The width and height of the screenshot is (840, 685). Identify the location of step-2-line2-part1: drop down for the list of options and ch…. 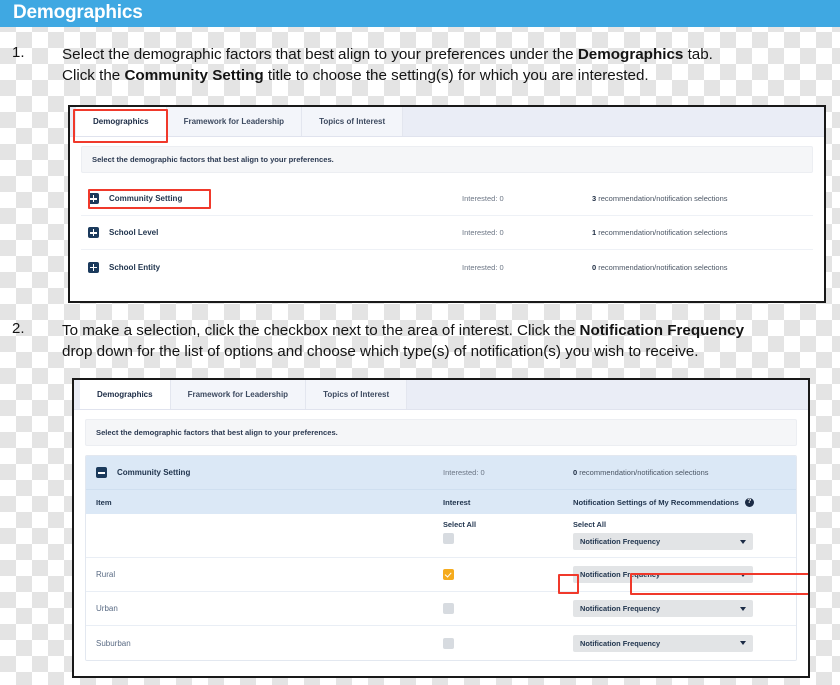
(380, 351).